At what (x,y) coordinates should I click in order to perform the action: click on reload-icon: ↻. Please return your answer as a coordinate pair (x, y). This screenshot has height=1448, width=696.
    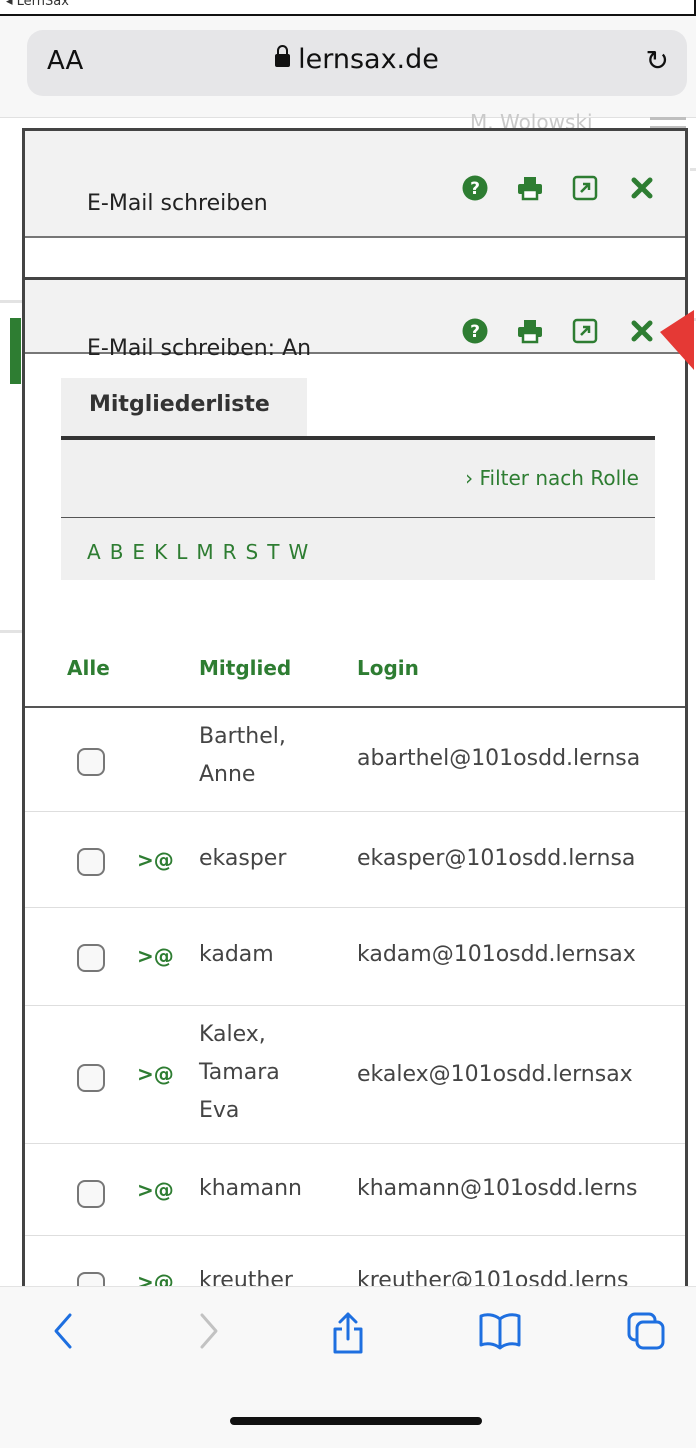
    Looking at the image, I should click on (657, 60).